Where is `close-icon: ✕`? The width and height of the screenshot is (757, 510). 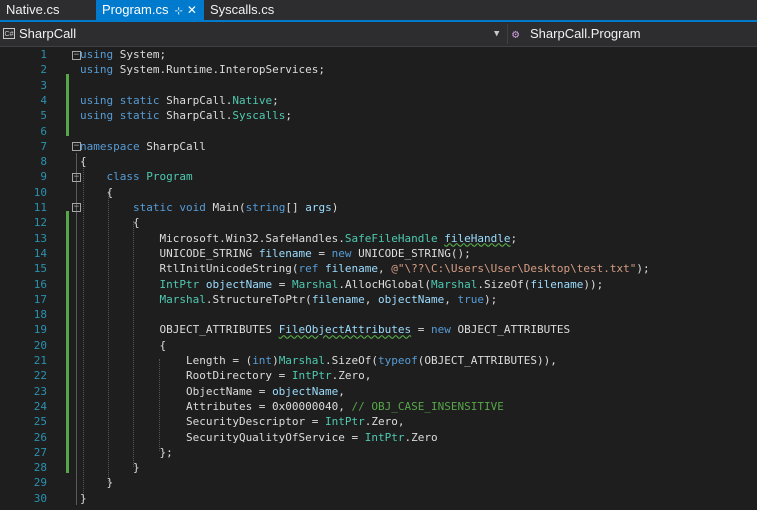 close-icon: ✕ is located at coordinates (192, 10).